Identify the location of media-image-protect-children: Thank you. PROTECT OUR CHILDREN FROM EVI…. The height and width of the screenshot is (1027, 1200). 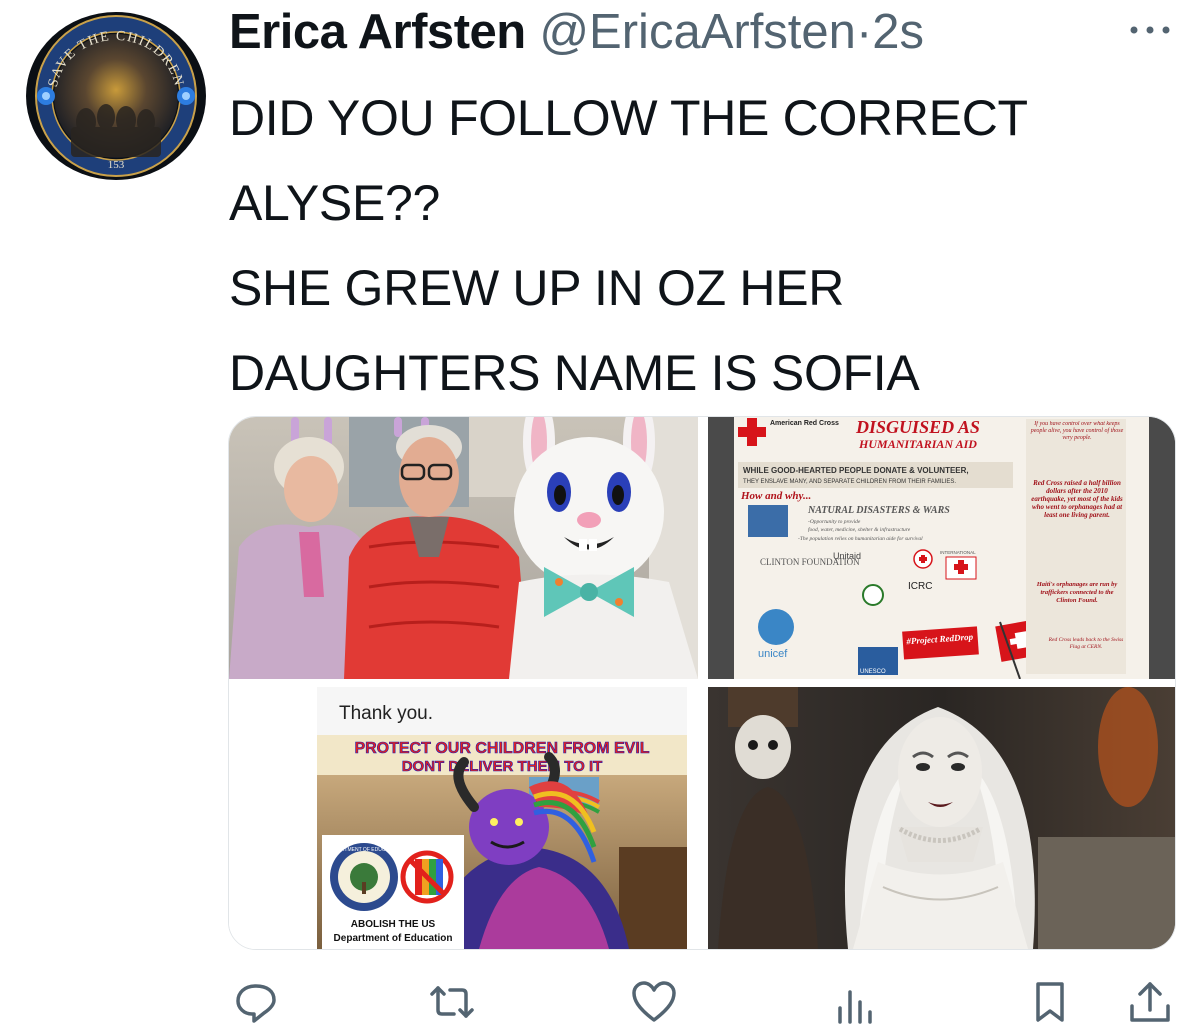
(463, 818).